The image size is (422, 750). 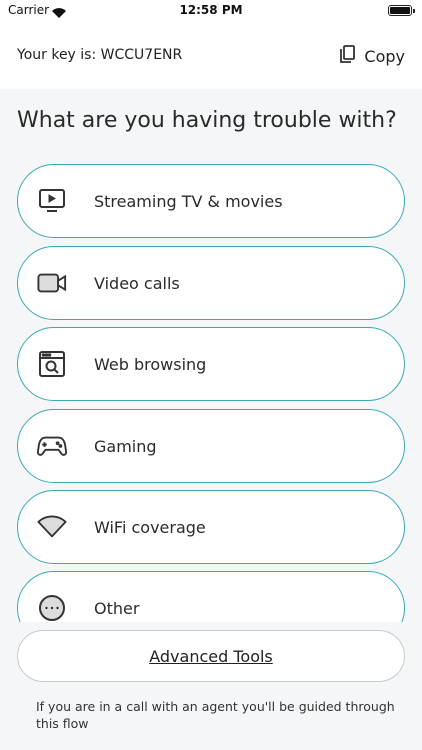 What do you see at coordinates (52, 201) in the screenshot?
I see `tv-play-icon` at bounding box center [52, 201].